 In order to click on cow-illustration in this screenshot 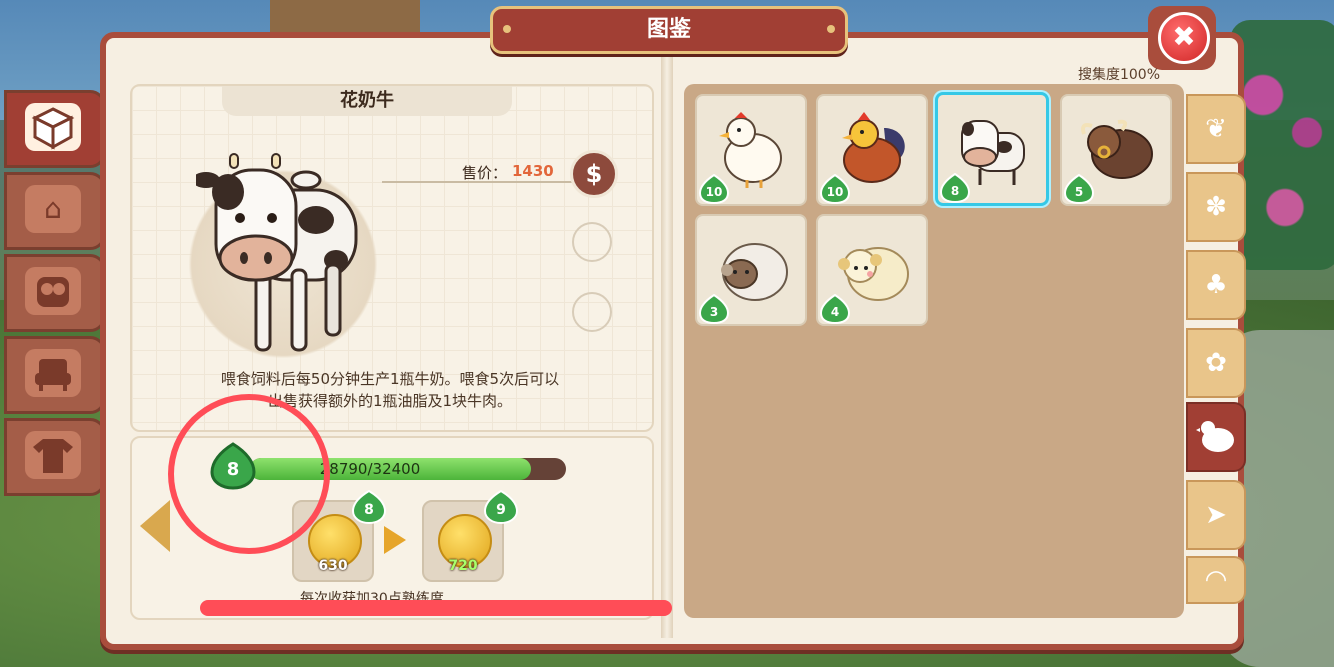, I will do `click(277, 252)`.